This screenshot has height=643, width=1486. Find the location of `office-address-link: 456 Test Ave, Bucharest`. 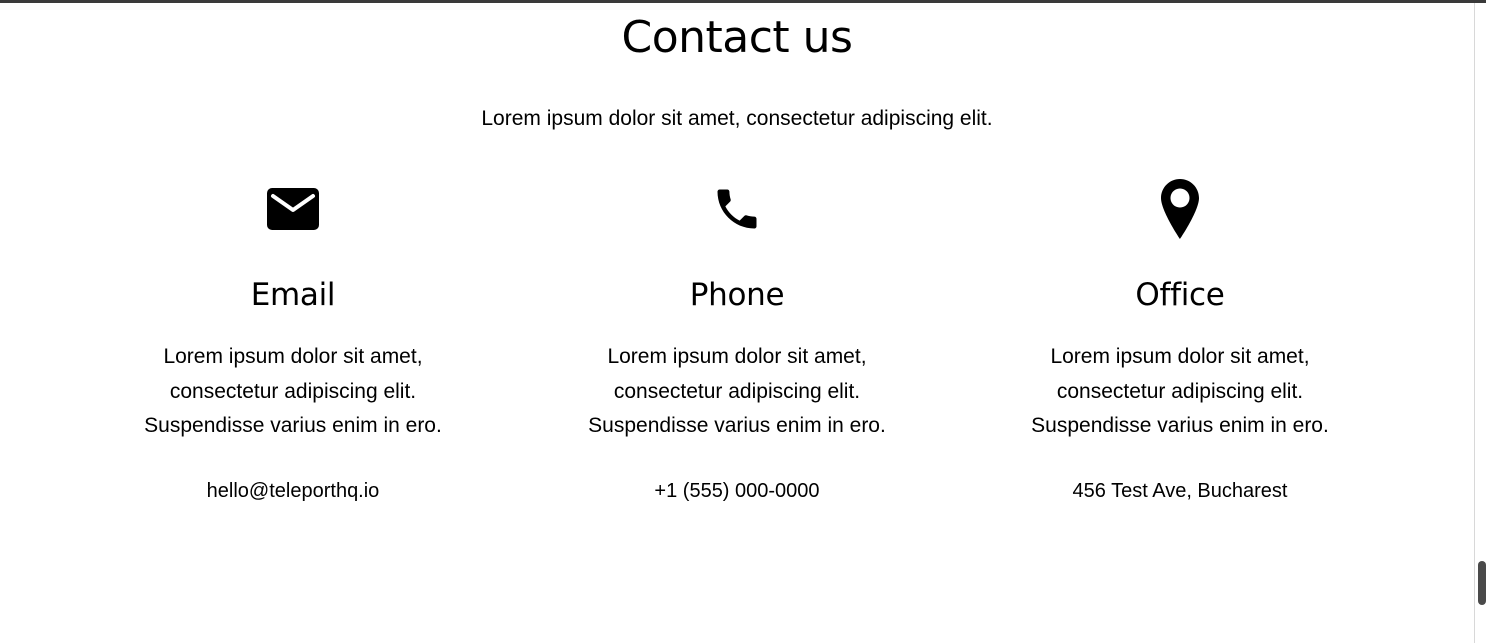

office-address-link: 456 Test Ave, Bucharest is located at coordinates (1180, 491).